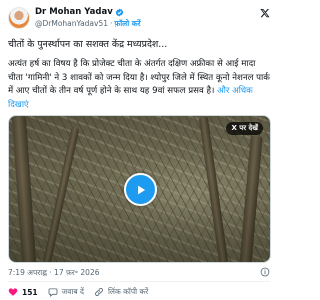  Describe the element at coordinates (30, 292) in the screenshot. I see `like-count: 151` at that location.